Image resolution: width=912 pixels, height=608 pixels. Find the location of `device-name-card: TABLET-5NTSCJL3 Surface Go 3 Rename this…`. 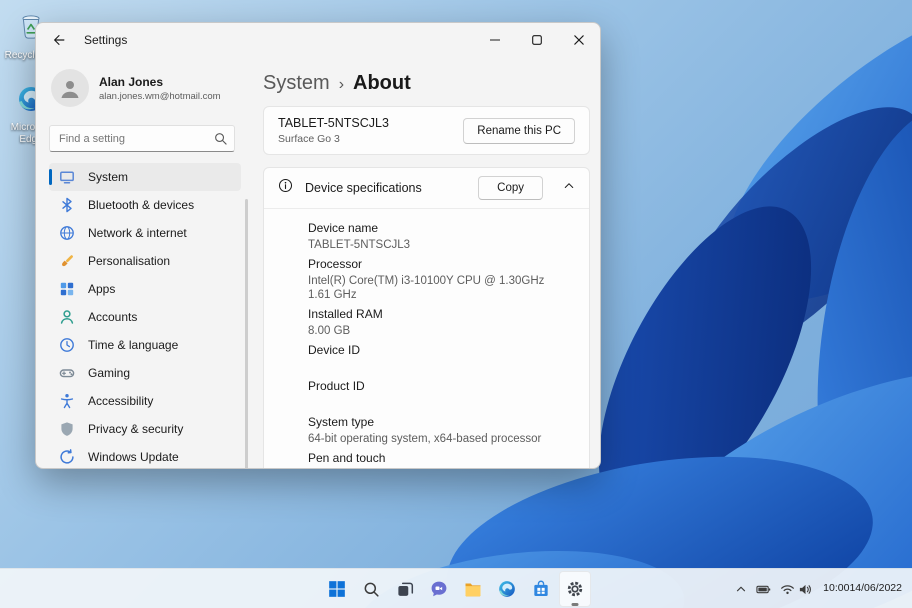

device-name-card: TABLET-5NTSCJL3 Surface Go 3 Rename this… is located at coordinates (426, 130).